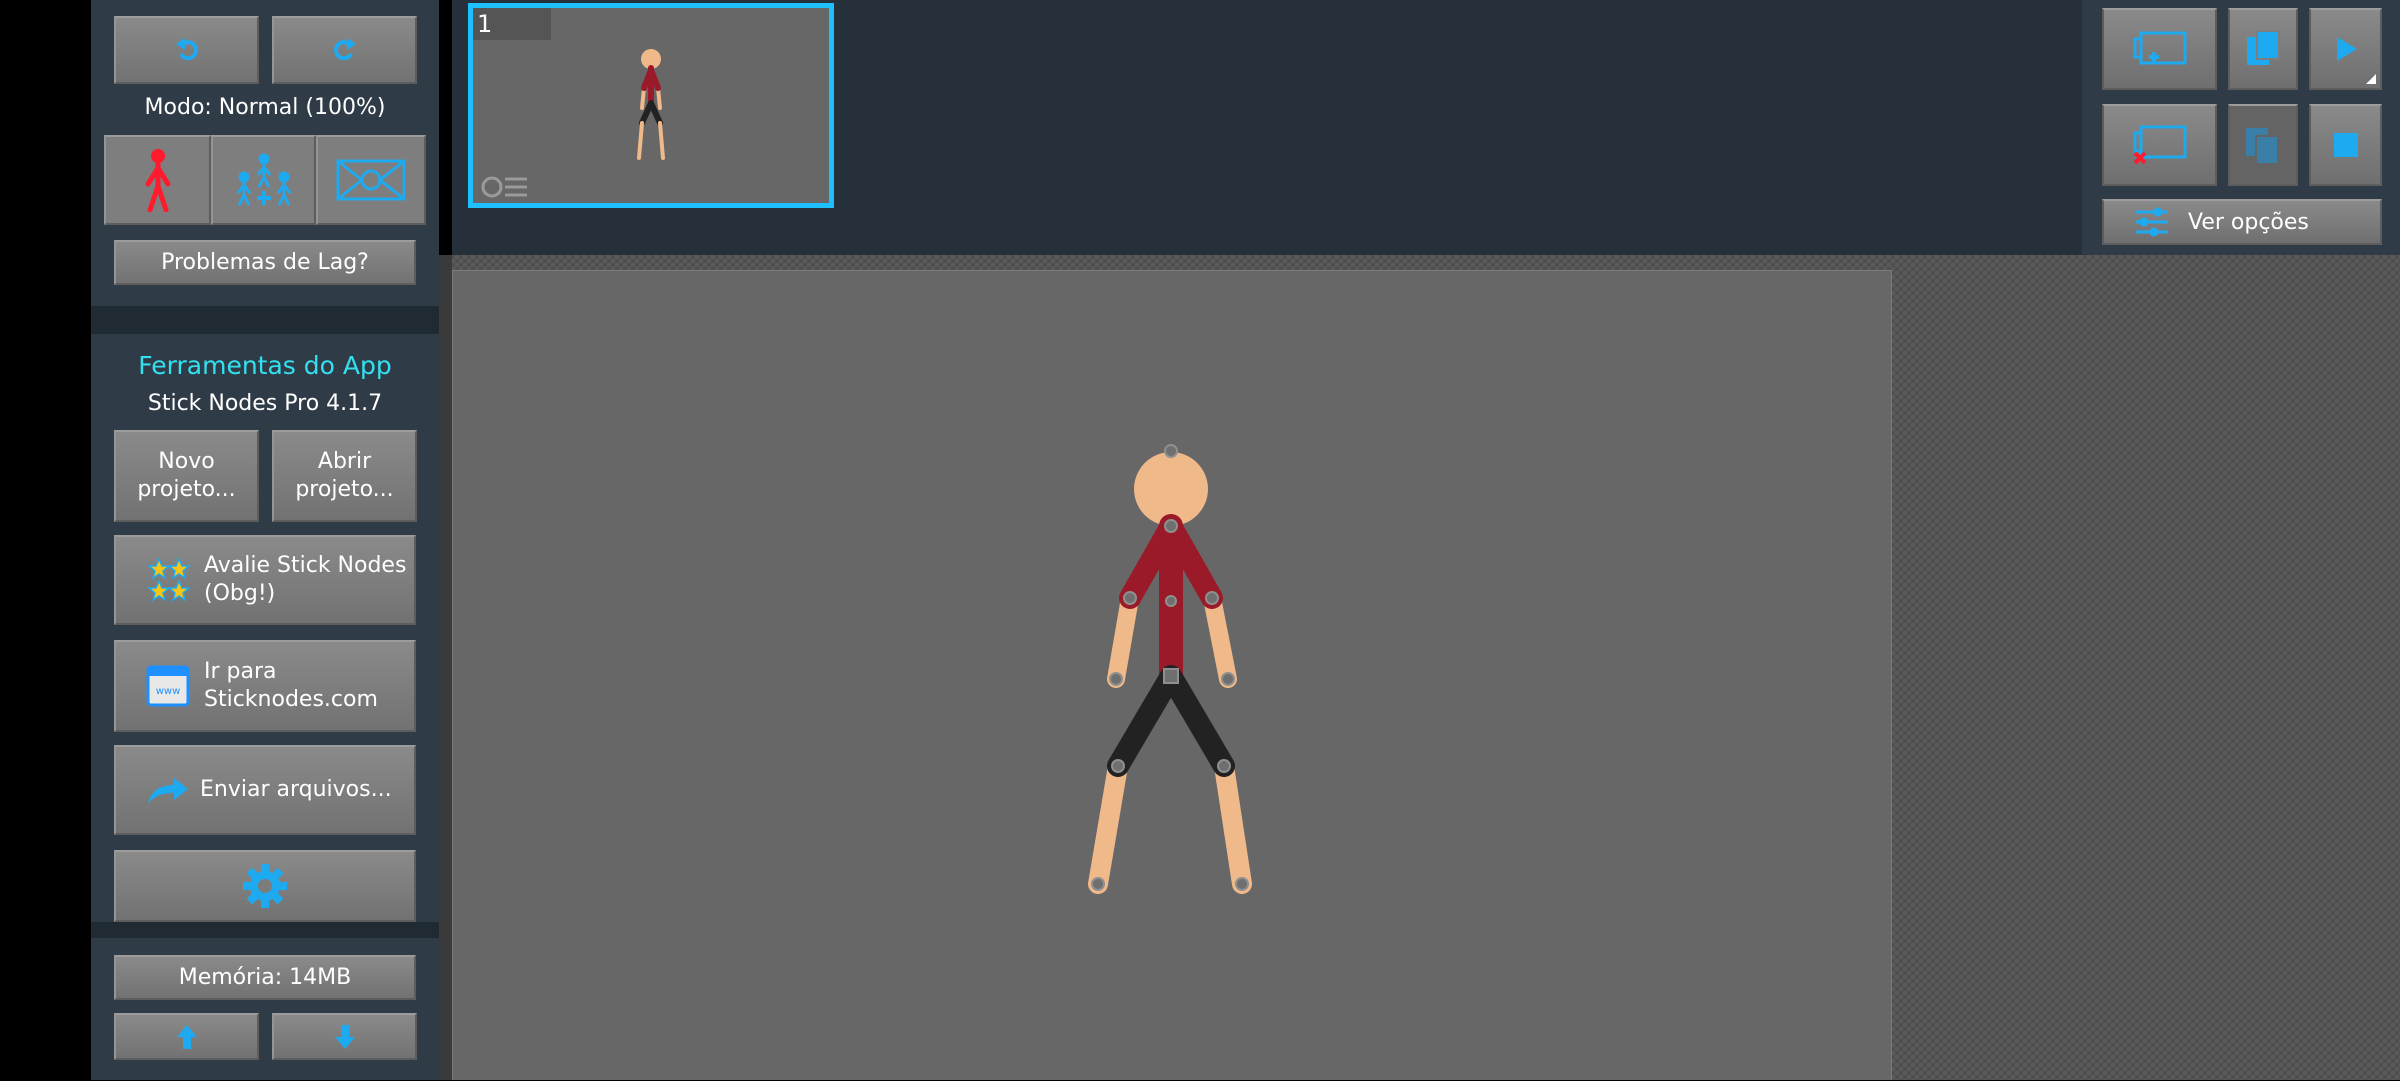 Image resolution: width=2400 pixels, height=1081 pixels. I want to click on arrow-up-icon, so click(186, 1036).